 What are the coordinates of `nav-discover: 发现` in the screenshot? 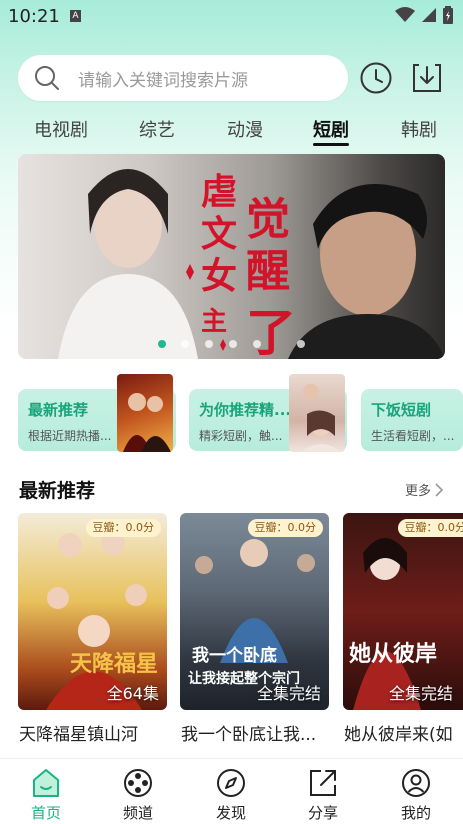 It's located at (231, 795).